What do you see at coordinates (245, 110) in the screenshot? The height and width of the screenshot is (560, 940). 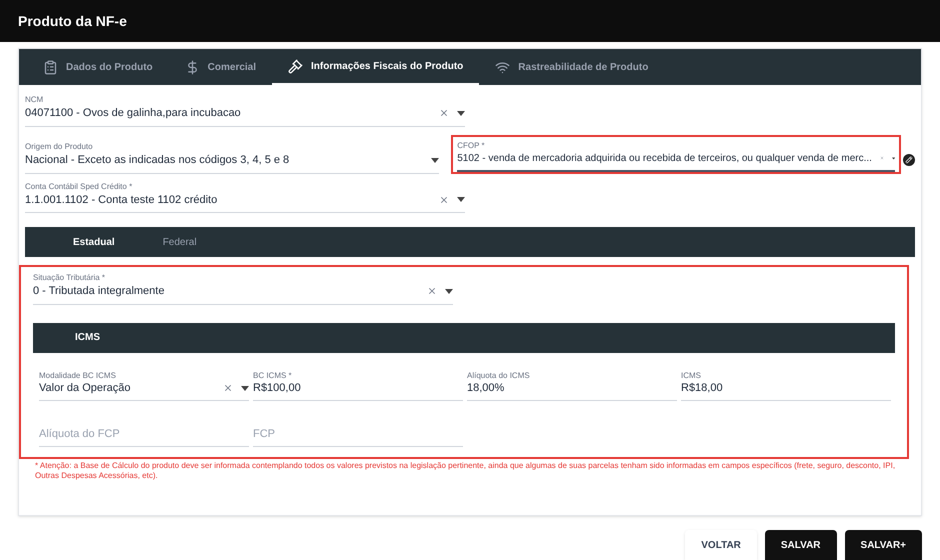 I see `select-field: NCM 04071100 - Ovos de galinha,para incubacao` at bounding box center [245, 110].